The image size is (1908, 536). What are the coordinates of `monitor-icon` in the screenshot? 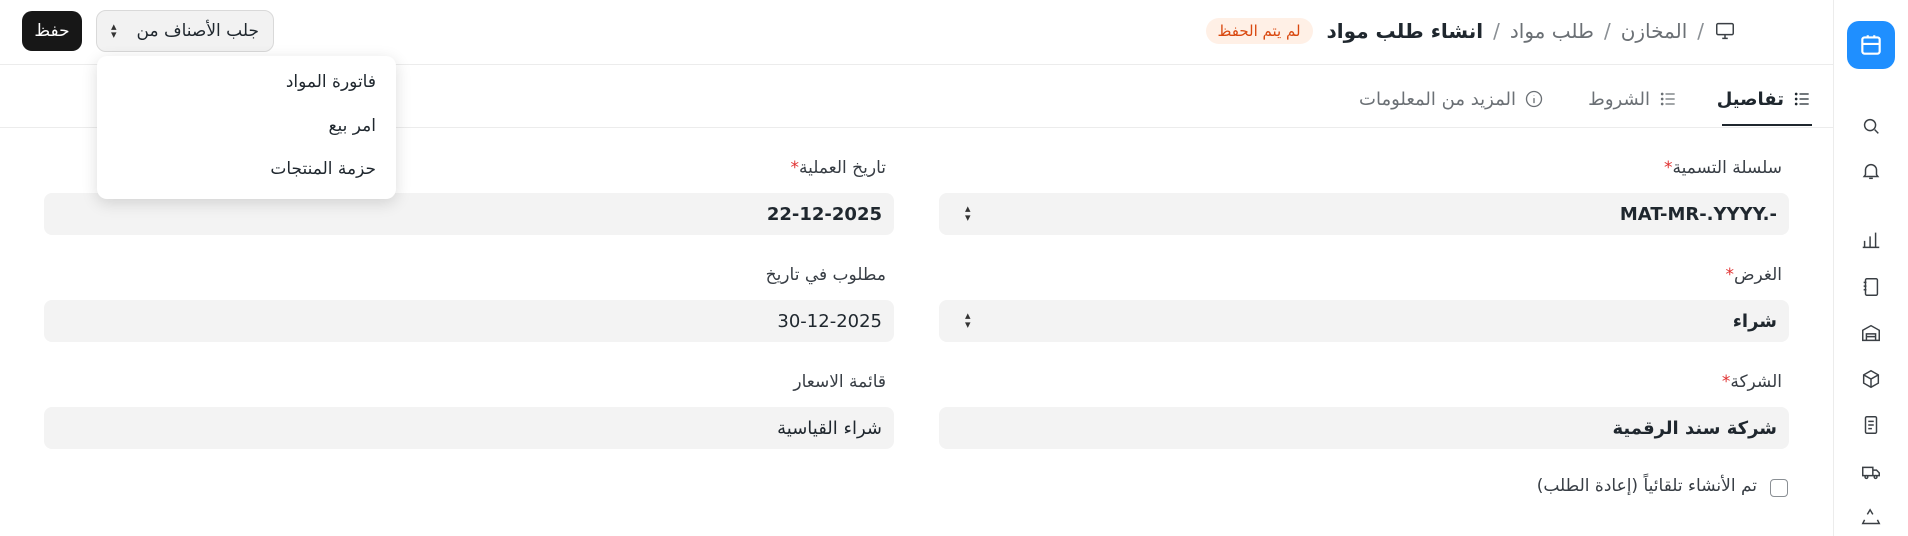 It's located at (1725, 31).